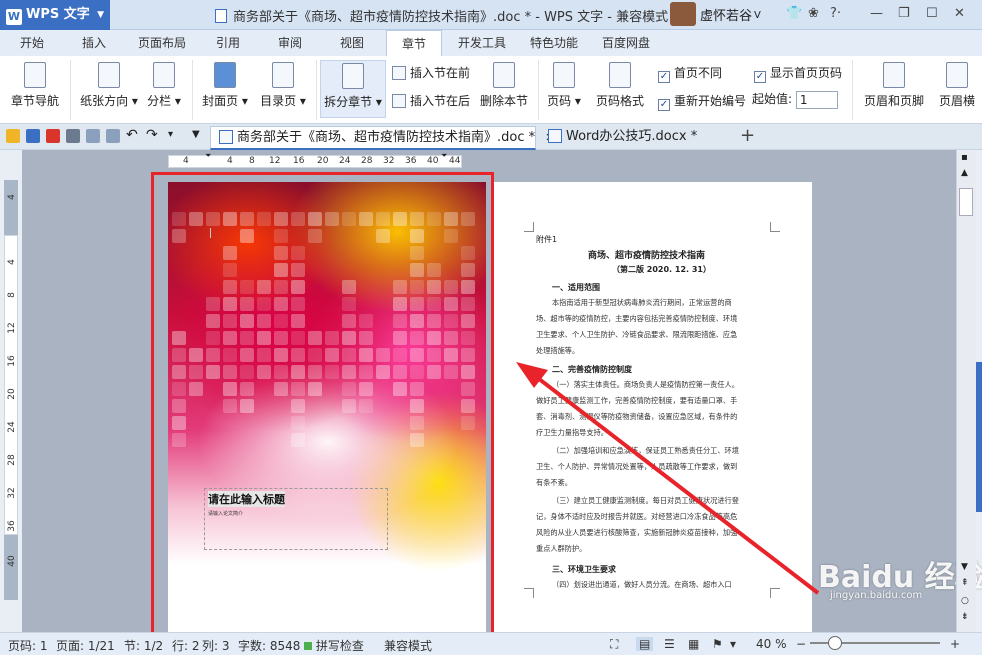 The width and height of the screenshot is (982, 655). What do you see at coordinates (669, 644) in the screenshot?
I see `outline-view-icon: ☰` at bounding box center [669, 644].